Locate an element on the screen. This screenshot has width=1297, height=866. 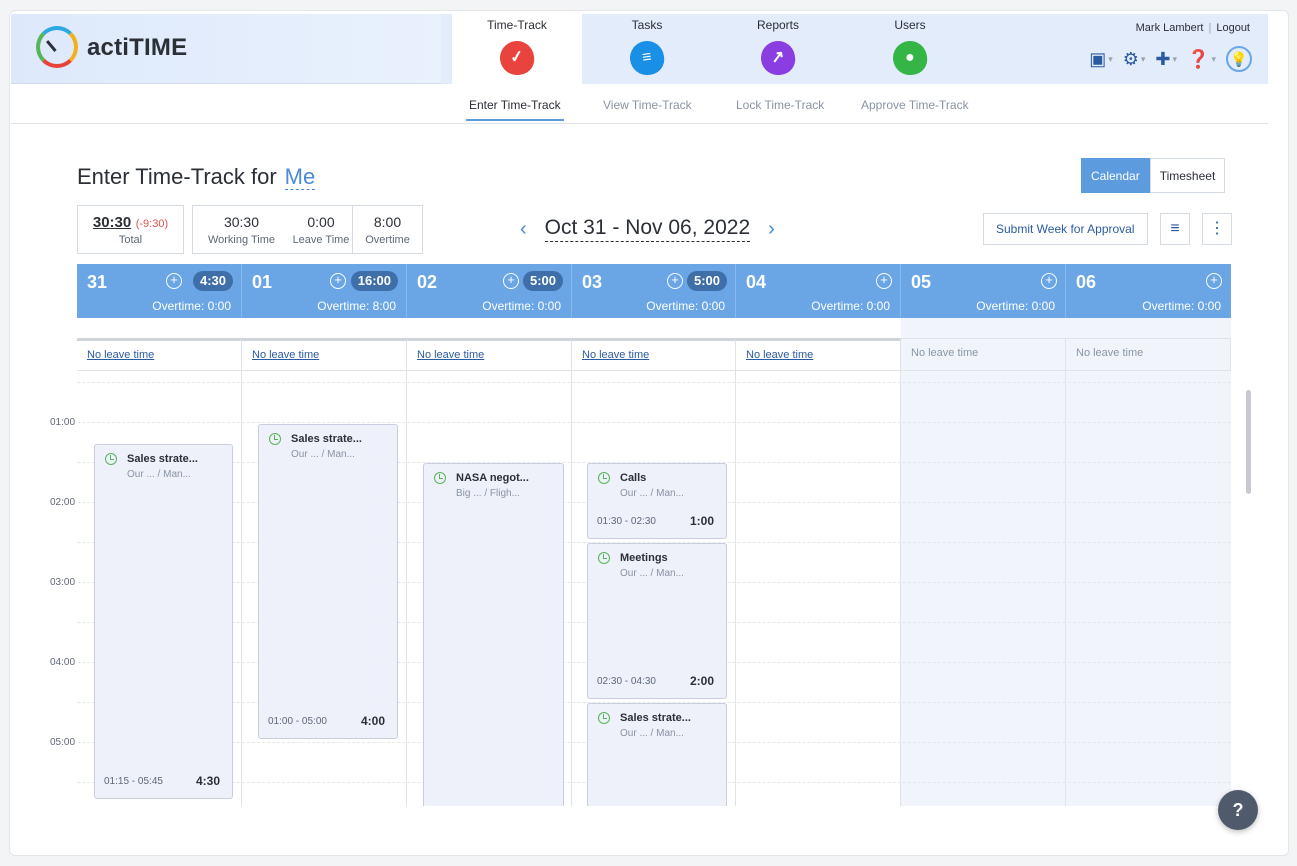
lightbulb-icon: 💡 is located at coordinates (1239, 59).